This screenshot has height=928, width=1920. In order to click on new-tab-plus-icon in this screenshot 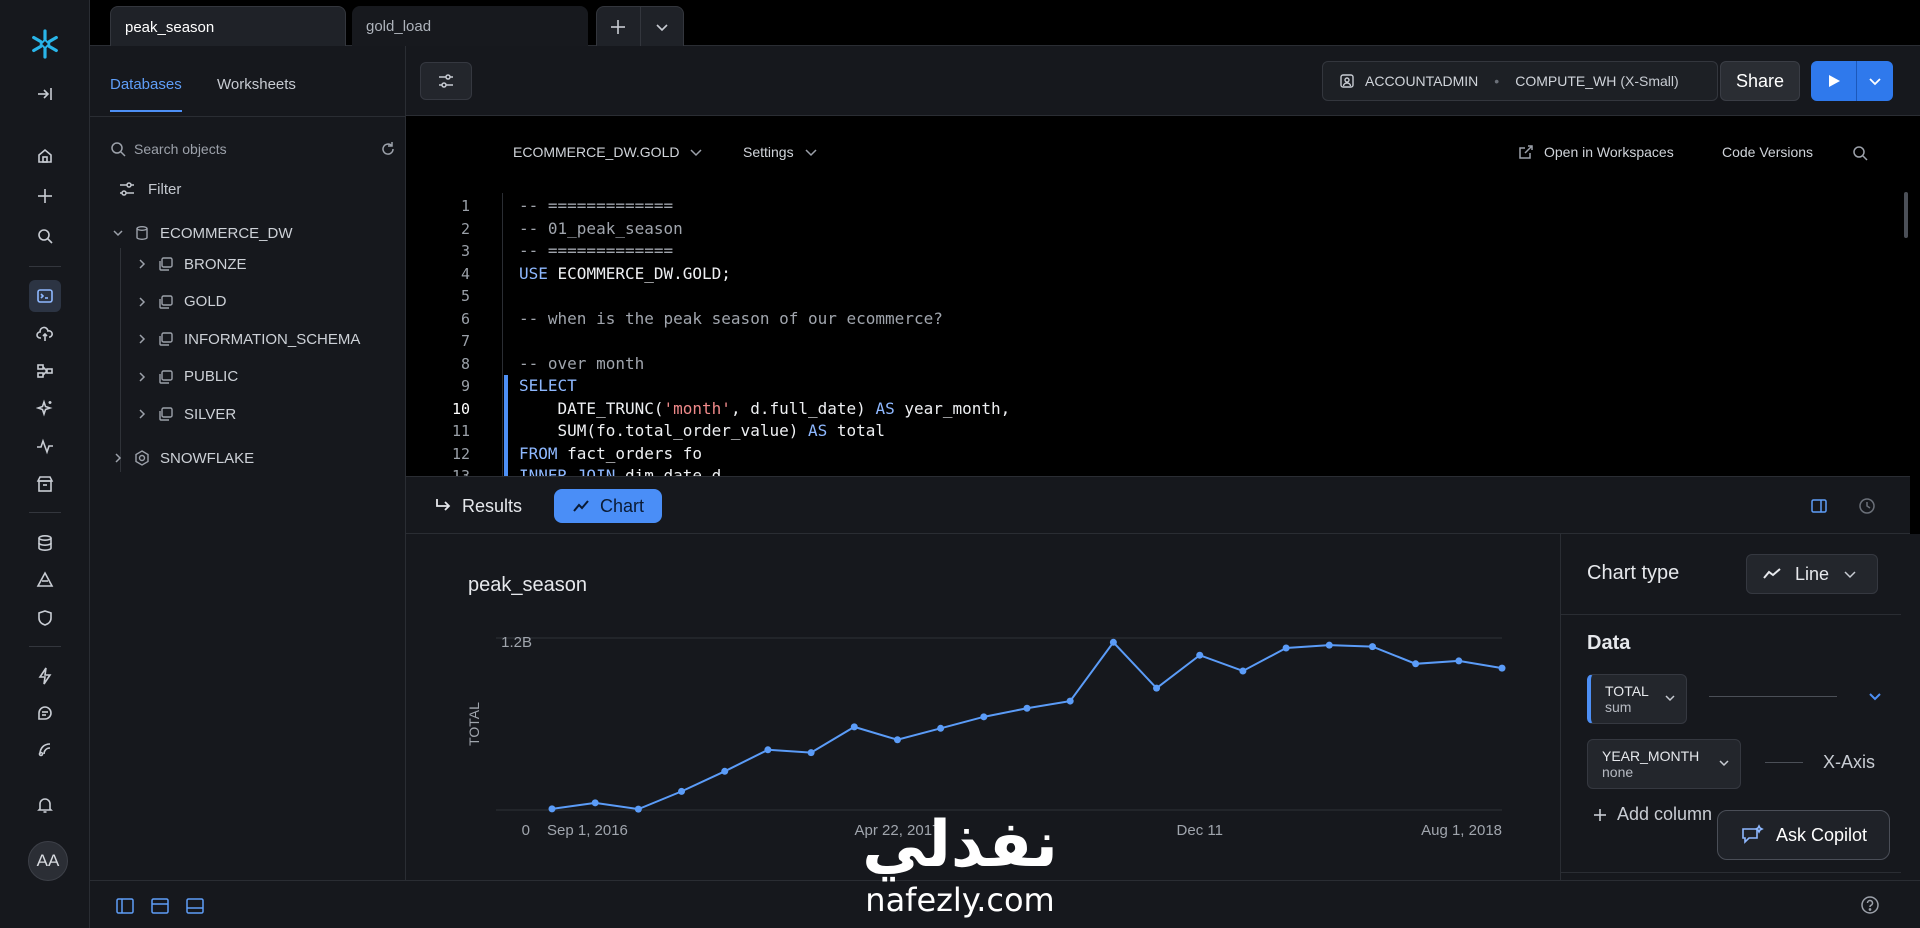, I will do `click(619, 26)`.